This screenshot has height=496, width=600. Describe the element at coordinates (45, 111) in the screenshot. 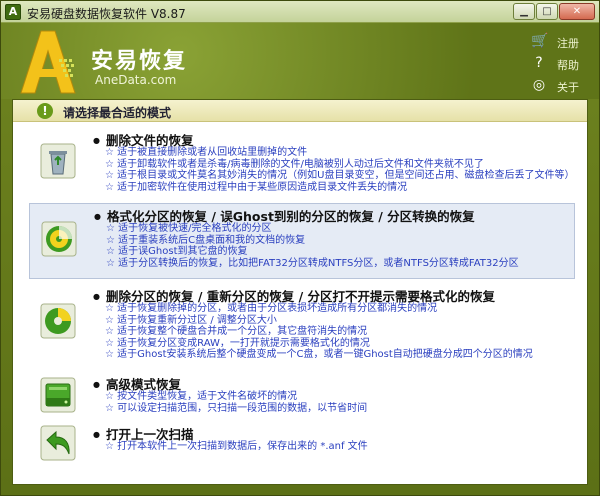

I see `exclamation-icon: !` at that location.